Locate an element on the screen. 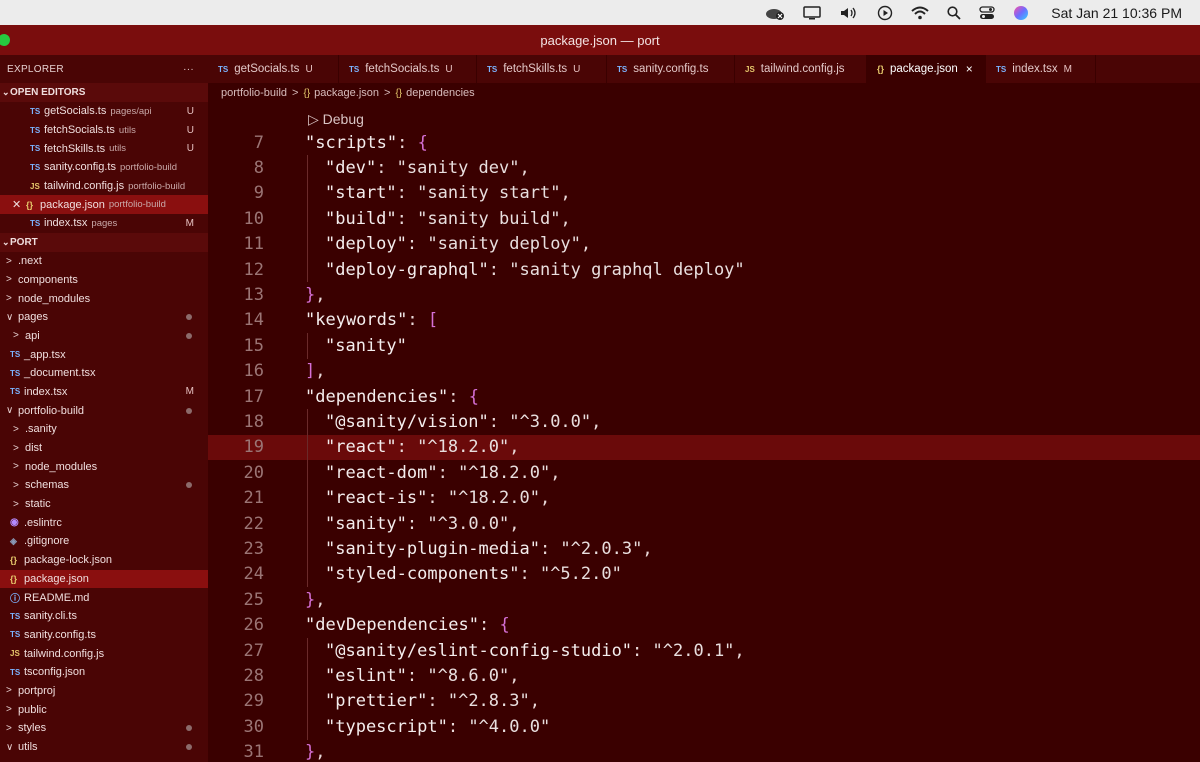 The width and height of the screenshot is (1200, 762). code-line: 22 "sanity": "^3.0.0", is located at coordinates (704, 523).